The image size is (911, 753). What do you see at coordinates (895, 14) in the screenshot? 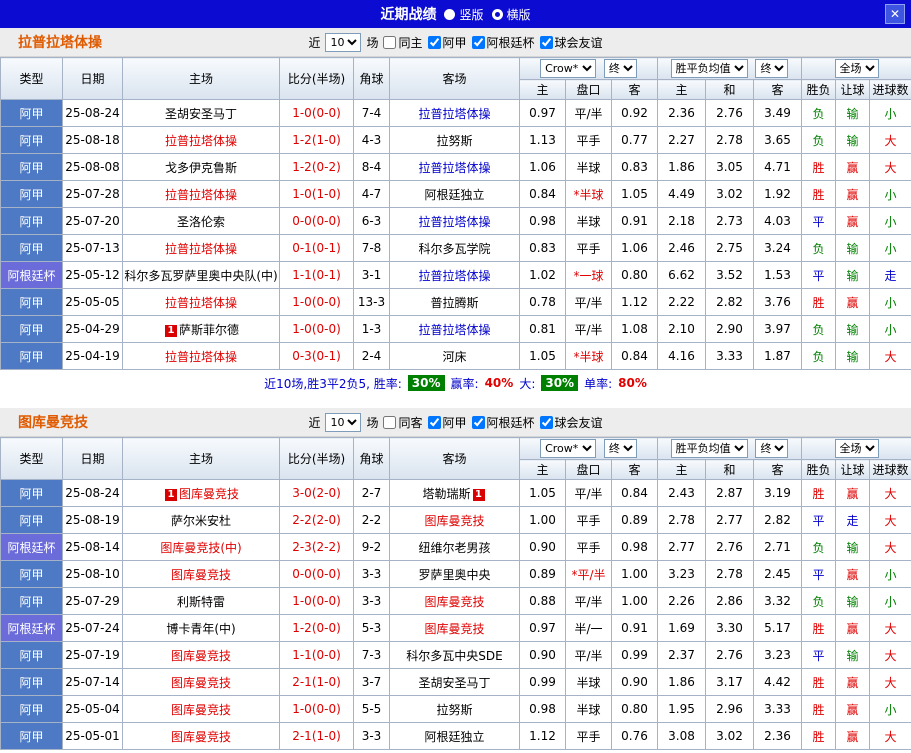
I see `close-icon: ✕` at bounding box center [895, 14].